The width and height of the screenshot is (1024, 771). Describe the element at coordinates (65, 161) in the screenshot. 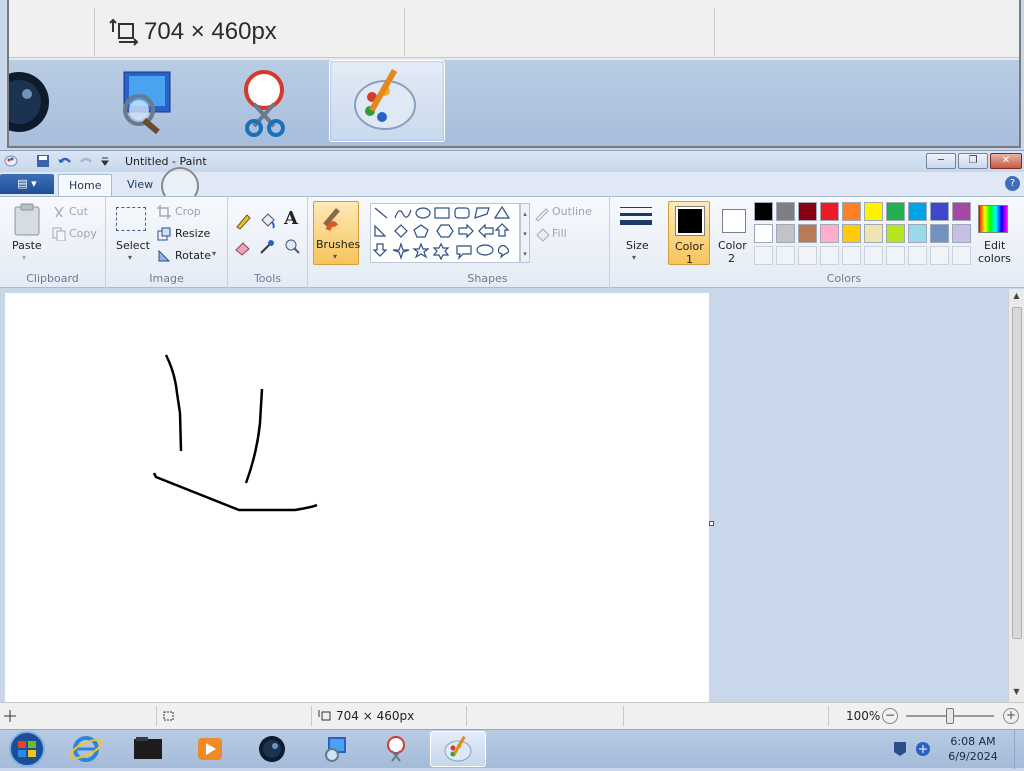

I see `undo-icon` at that location.